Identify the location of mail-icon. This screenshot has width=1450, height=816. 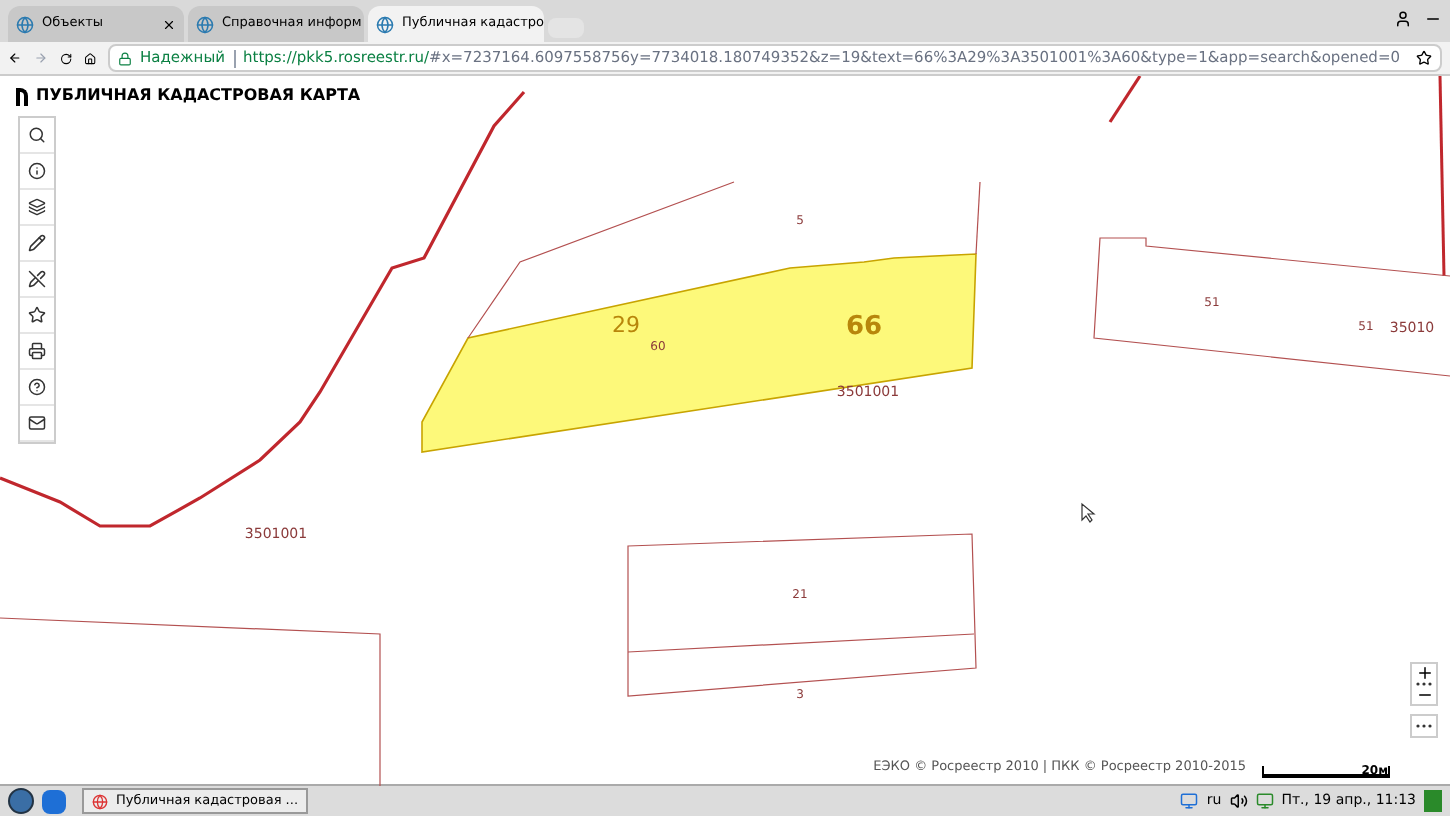
(37, 423).